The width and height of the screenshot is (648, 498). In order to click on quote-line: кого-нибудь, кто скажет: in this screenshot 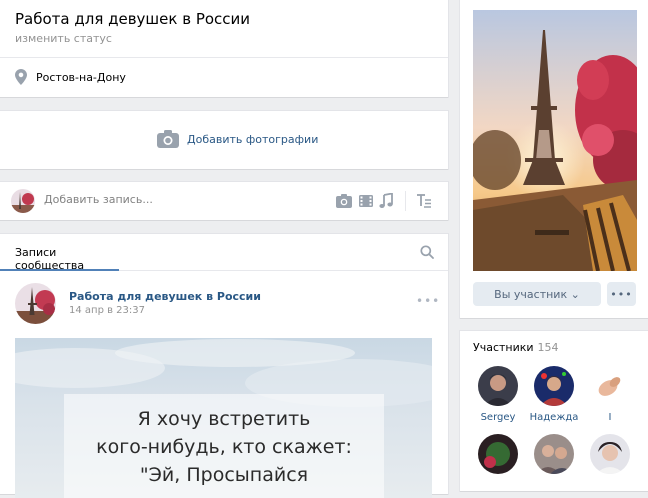, I will do `click(224, 447)`.